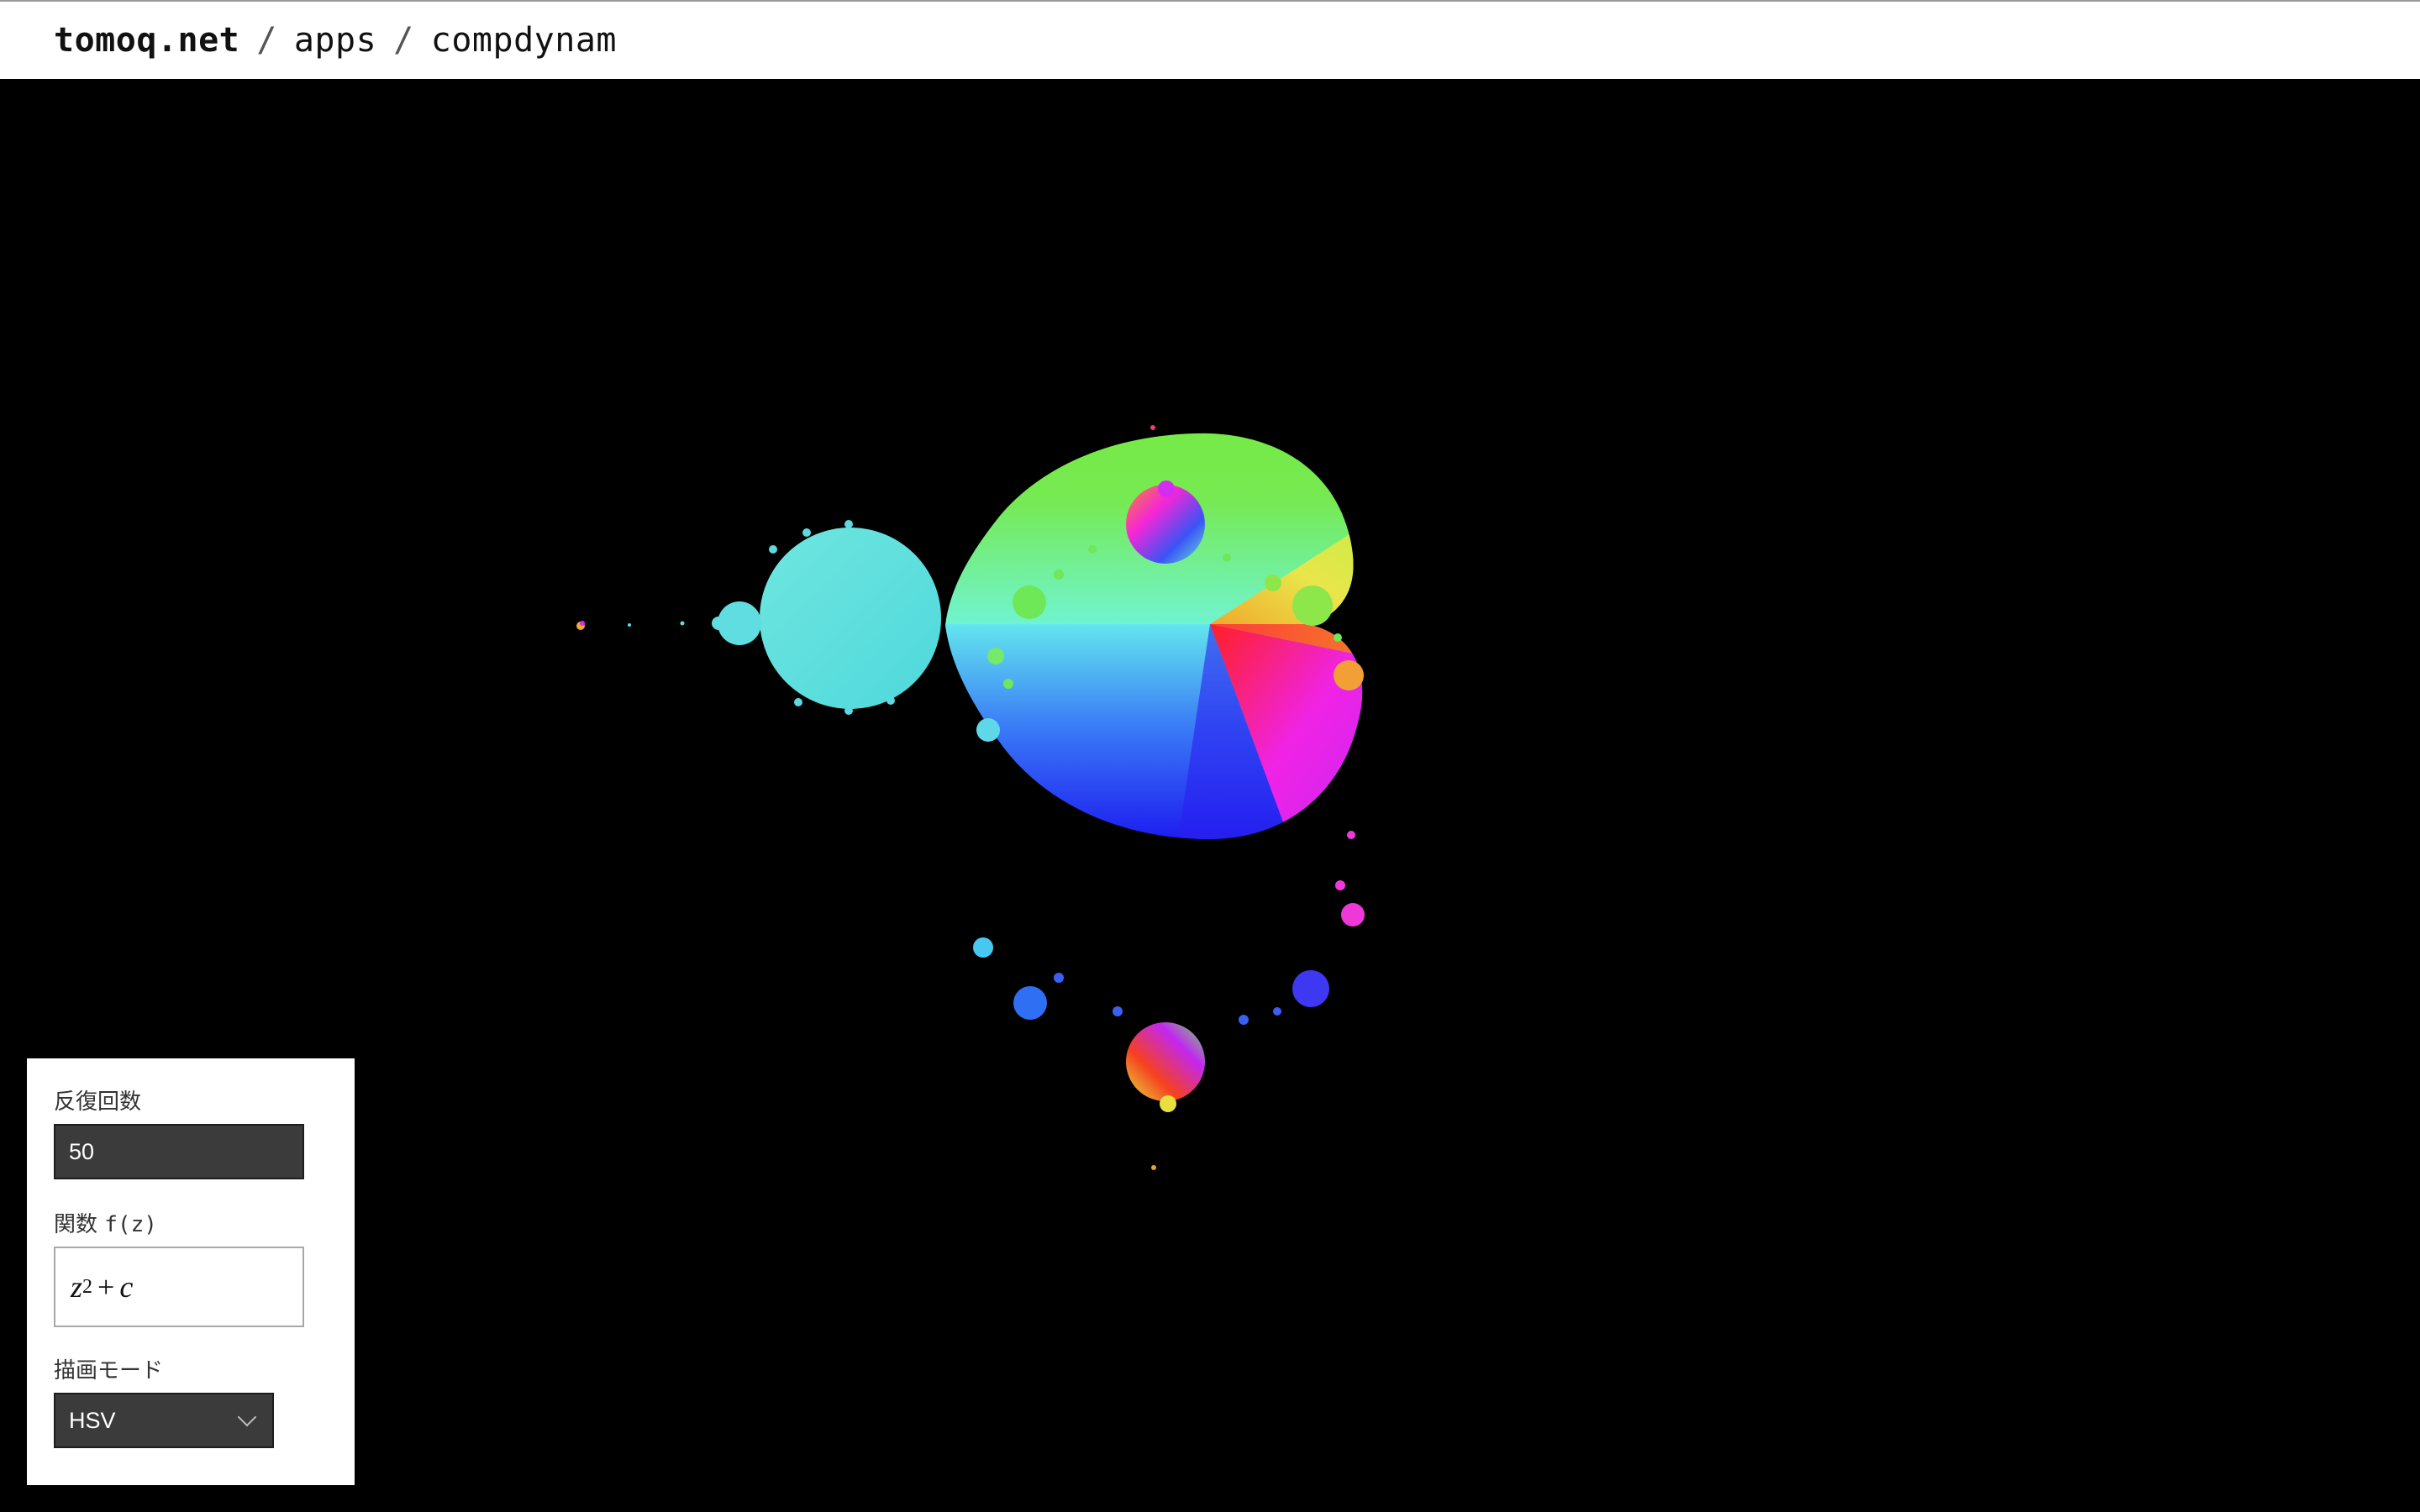  Describe the element at coordinates (76, 1224) in the screenshot. I see `function-label-text: 関数` at that location.